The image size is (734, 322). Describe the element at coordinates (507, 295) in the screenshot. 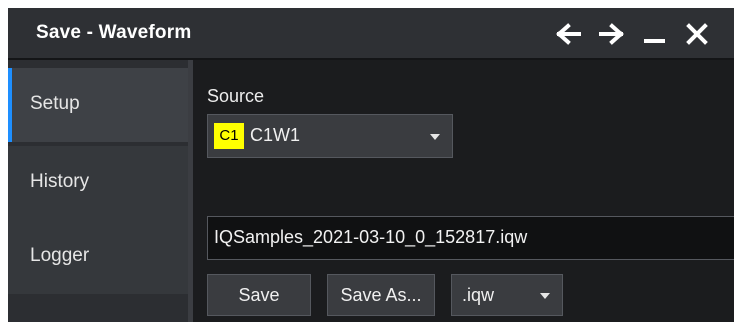

I see `file-extension-dropdown: .iqw` at that location.